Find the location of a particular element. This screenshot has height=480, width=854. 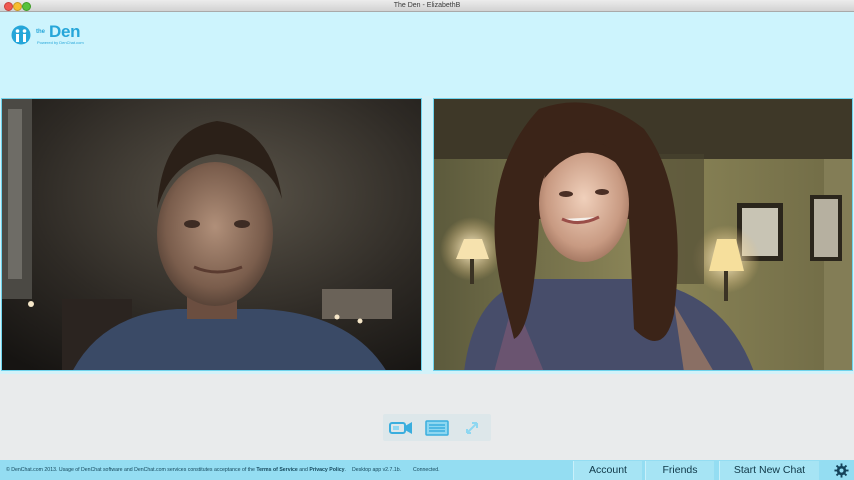

period-text: . is located at coordinates (345, 470).